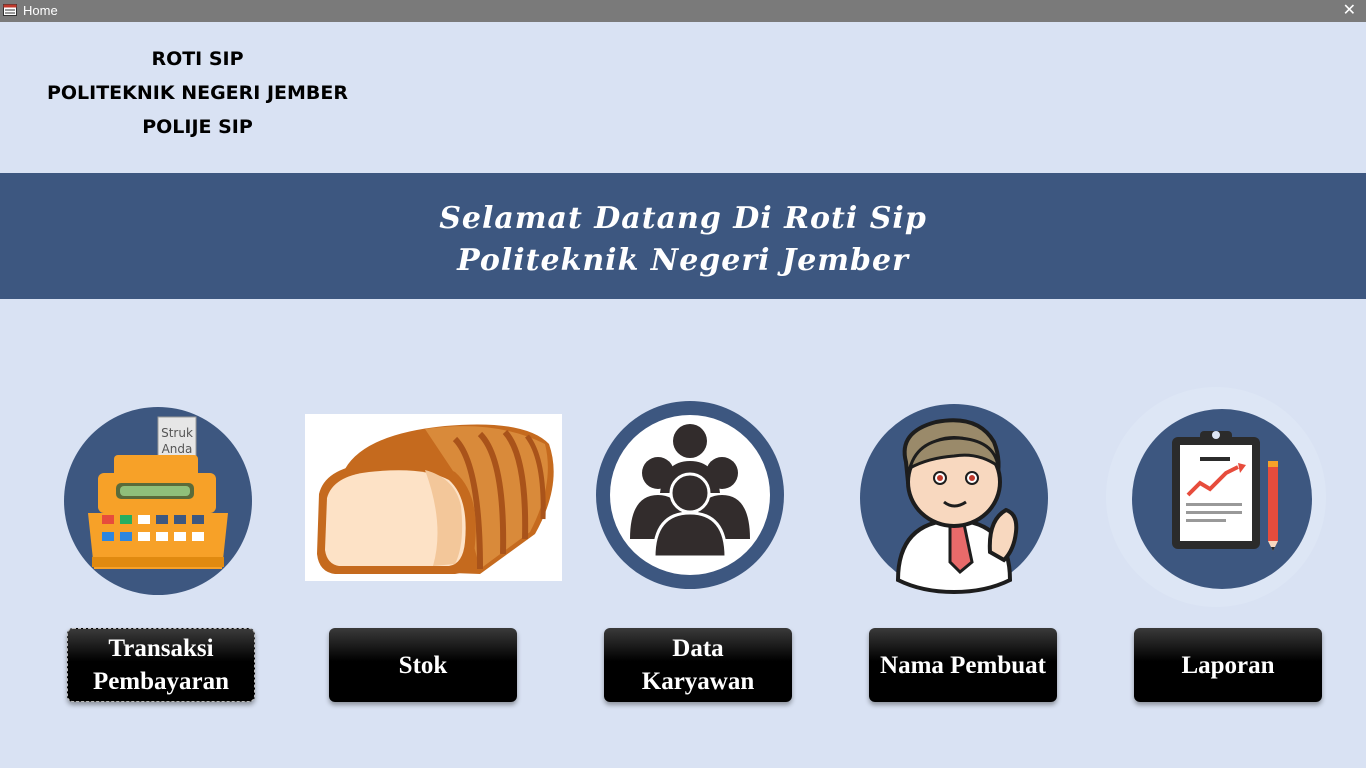  I want to click on nama-pembuat-button: Nama Pembuat, so click(963, 665).